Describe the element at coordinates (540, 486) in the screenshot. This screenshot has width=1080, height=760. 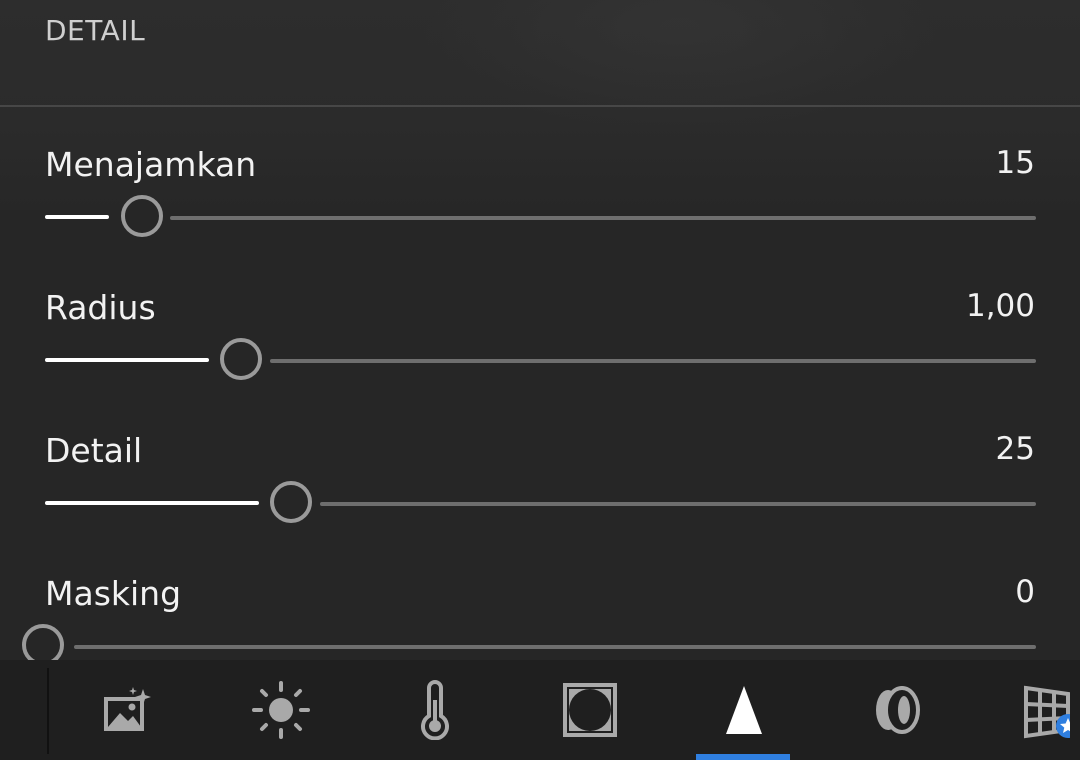
I see `slider-detail: Detail 25` at that location.